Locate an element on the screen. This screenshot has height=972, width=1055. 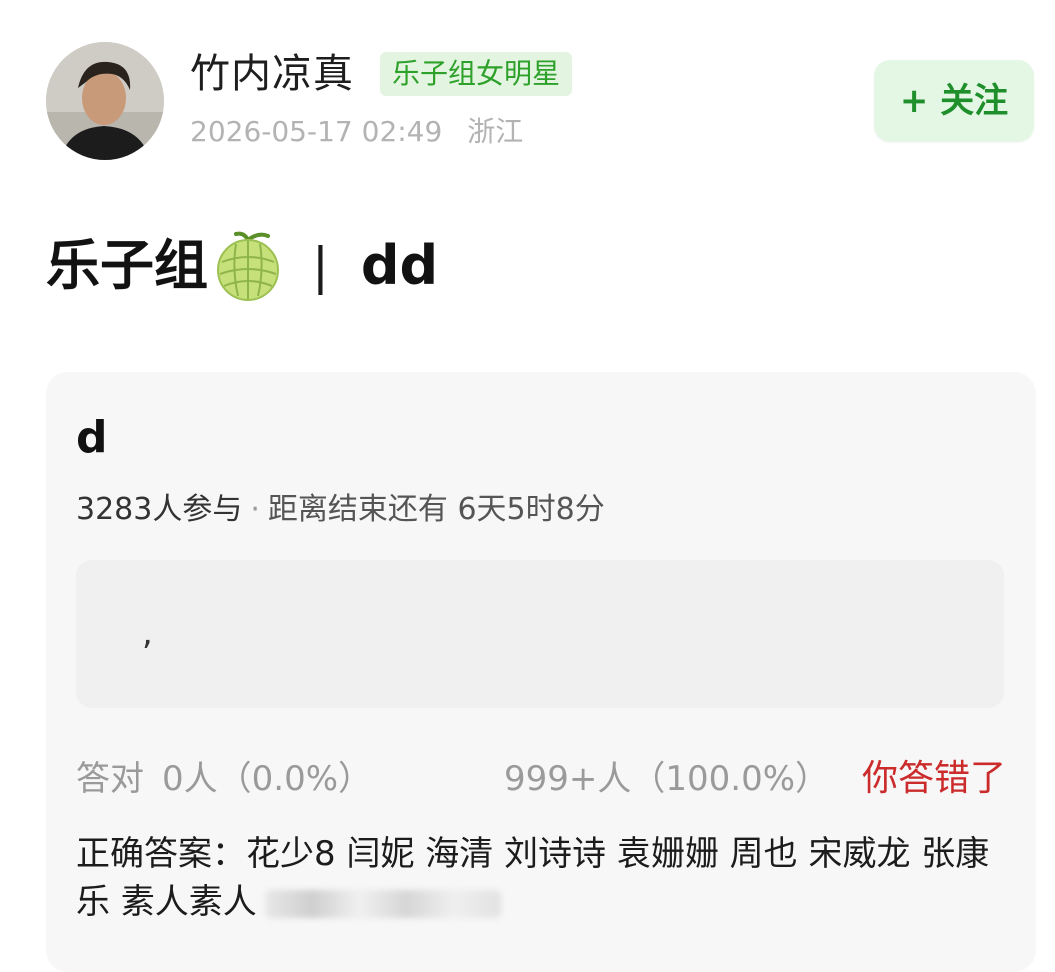
post-title: 乐子组 | dd is located at coordinates (242, 266).